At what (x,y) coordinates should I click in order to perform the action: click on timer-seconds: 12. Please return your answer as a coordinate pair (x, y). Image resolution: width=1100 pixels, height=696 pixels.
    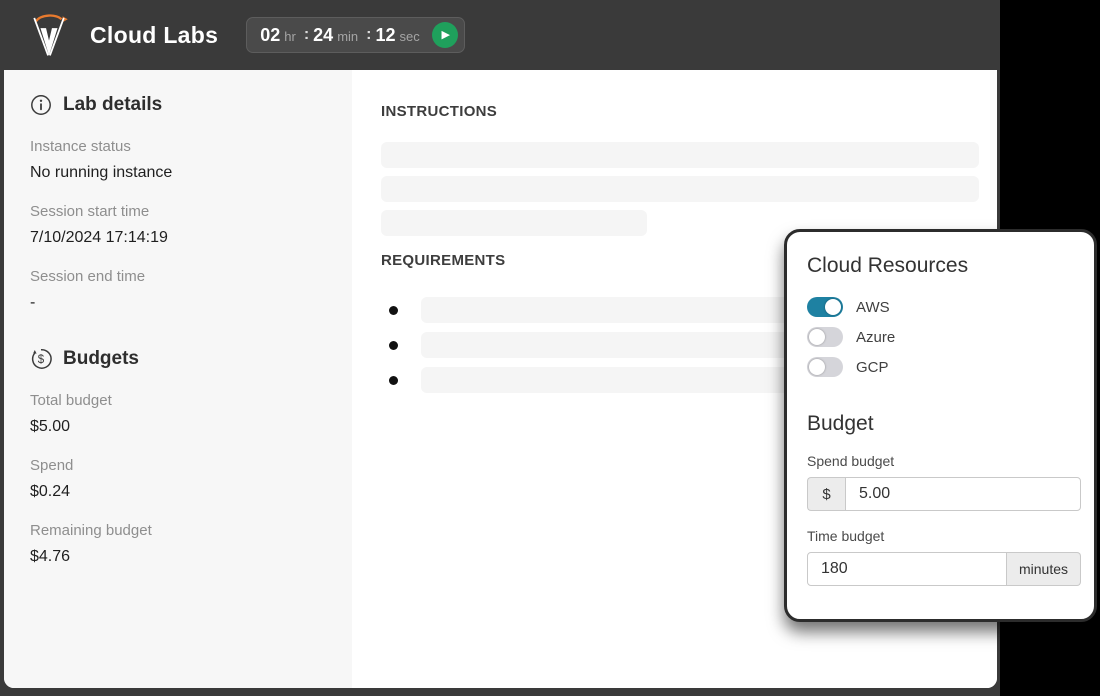
    Looking at the image, I should click on (385, 34).